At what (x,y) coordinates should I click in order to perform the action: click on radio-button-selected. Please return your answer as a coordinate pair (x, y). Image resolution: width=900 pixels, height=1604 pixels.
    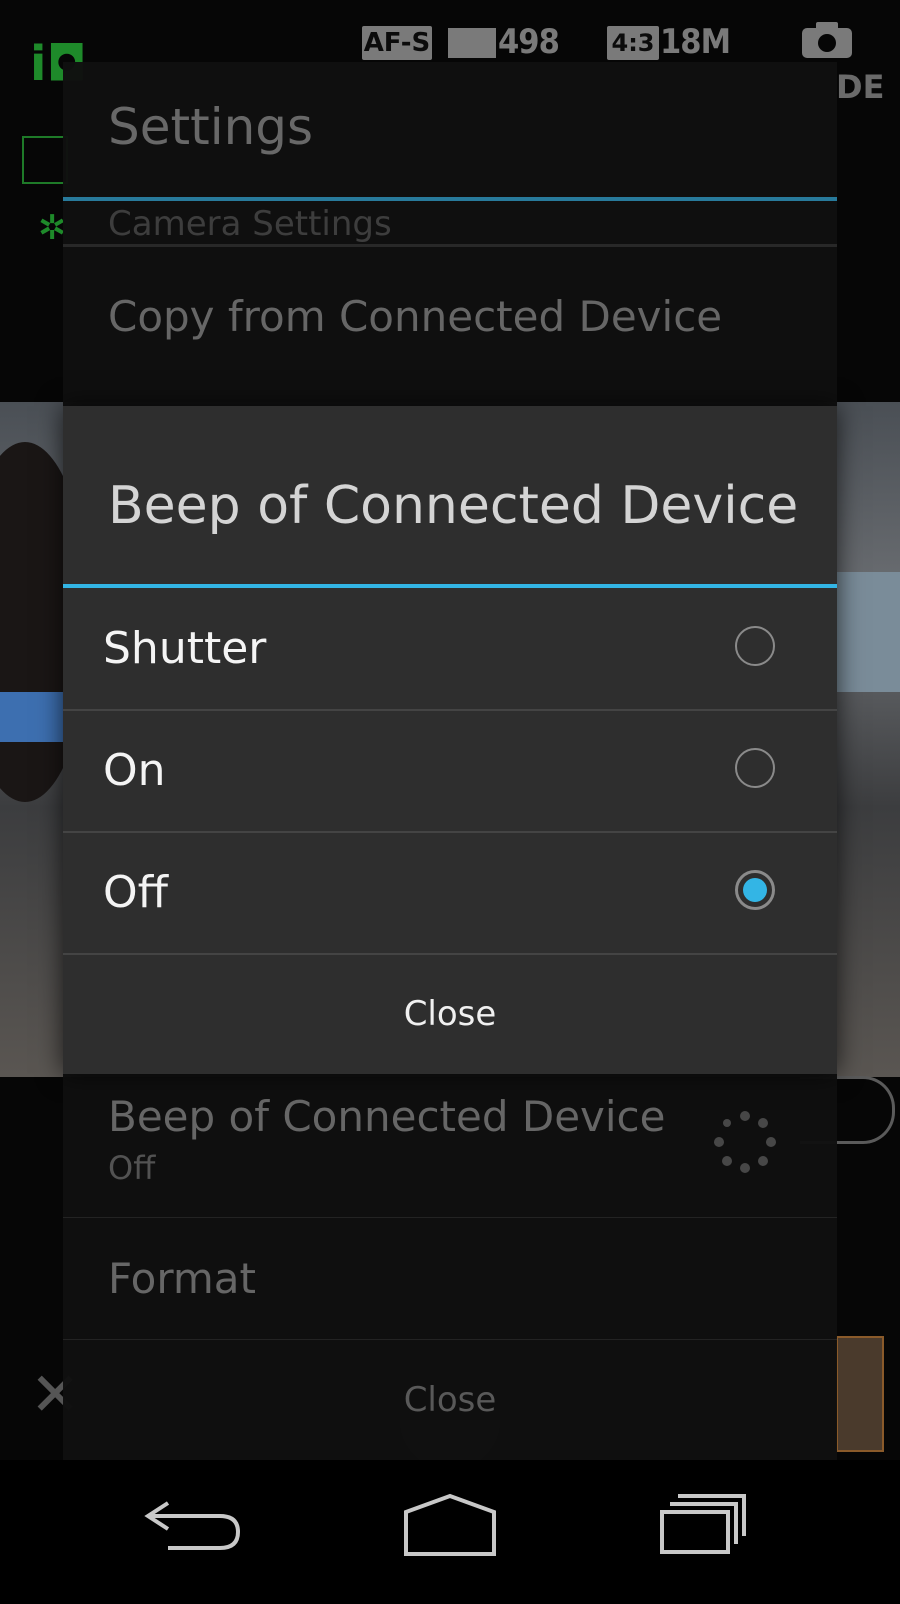
    Looking at the image, I should click on (755, 890).